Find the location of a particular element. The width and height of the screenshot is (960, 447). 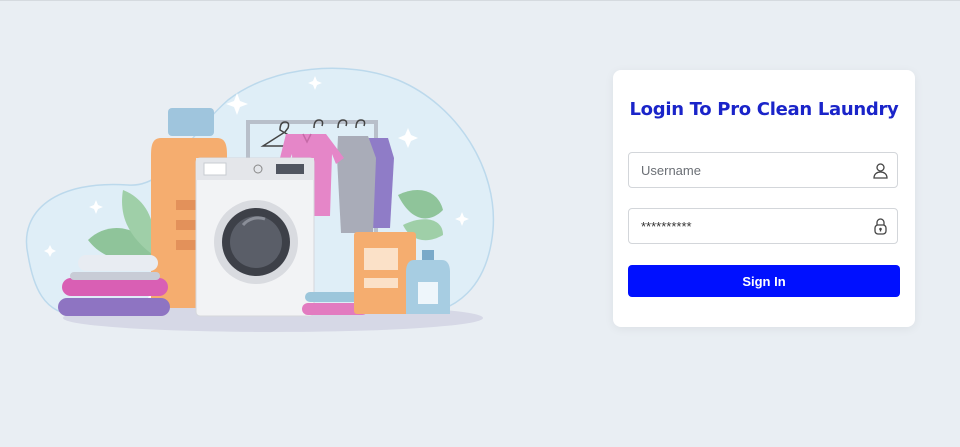

lock-icon is located at coordinates (880, 226).